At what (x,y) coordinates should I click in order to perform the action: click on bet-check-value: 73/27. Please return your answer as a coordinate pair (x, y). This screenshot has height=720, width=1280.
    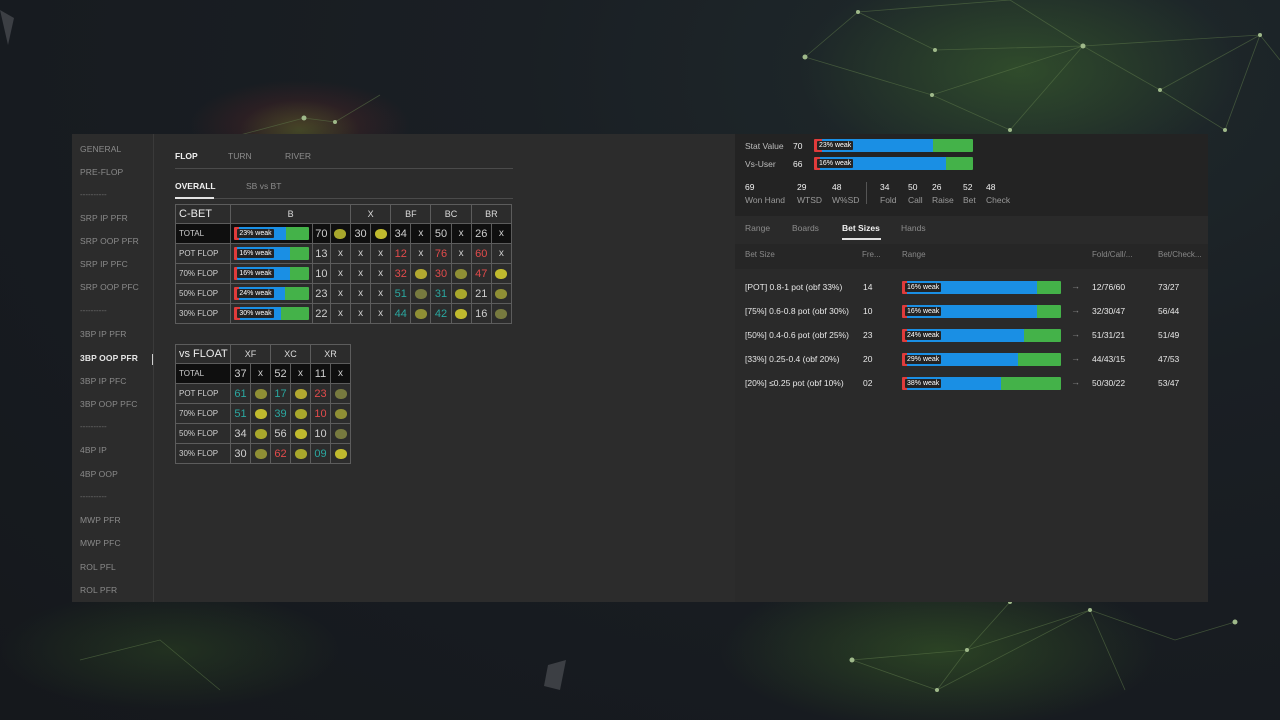
    Looking at the image, I should click on (1169, 287).